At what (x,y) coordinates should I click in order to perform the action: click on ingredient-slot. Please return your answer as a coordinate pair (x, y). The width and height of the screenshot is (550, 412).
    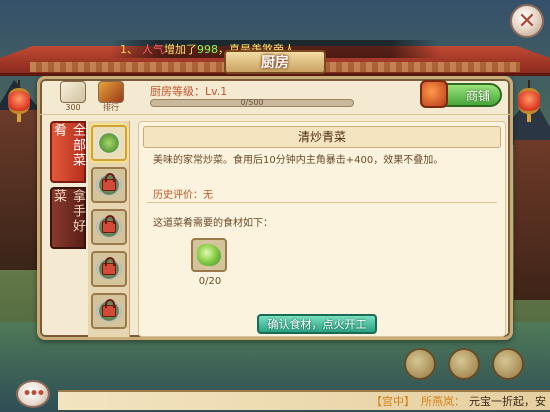
    Looking at the image, I should click on (209, 255).